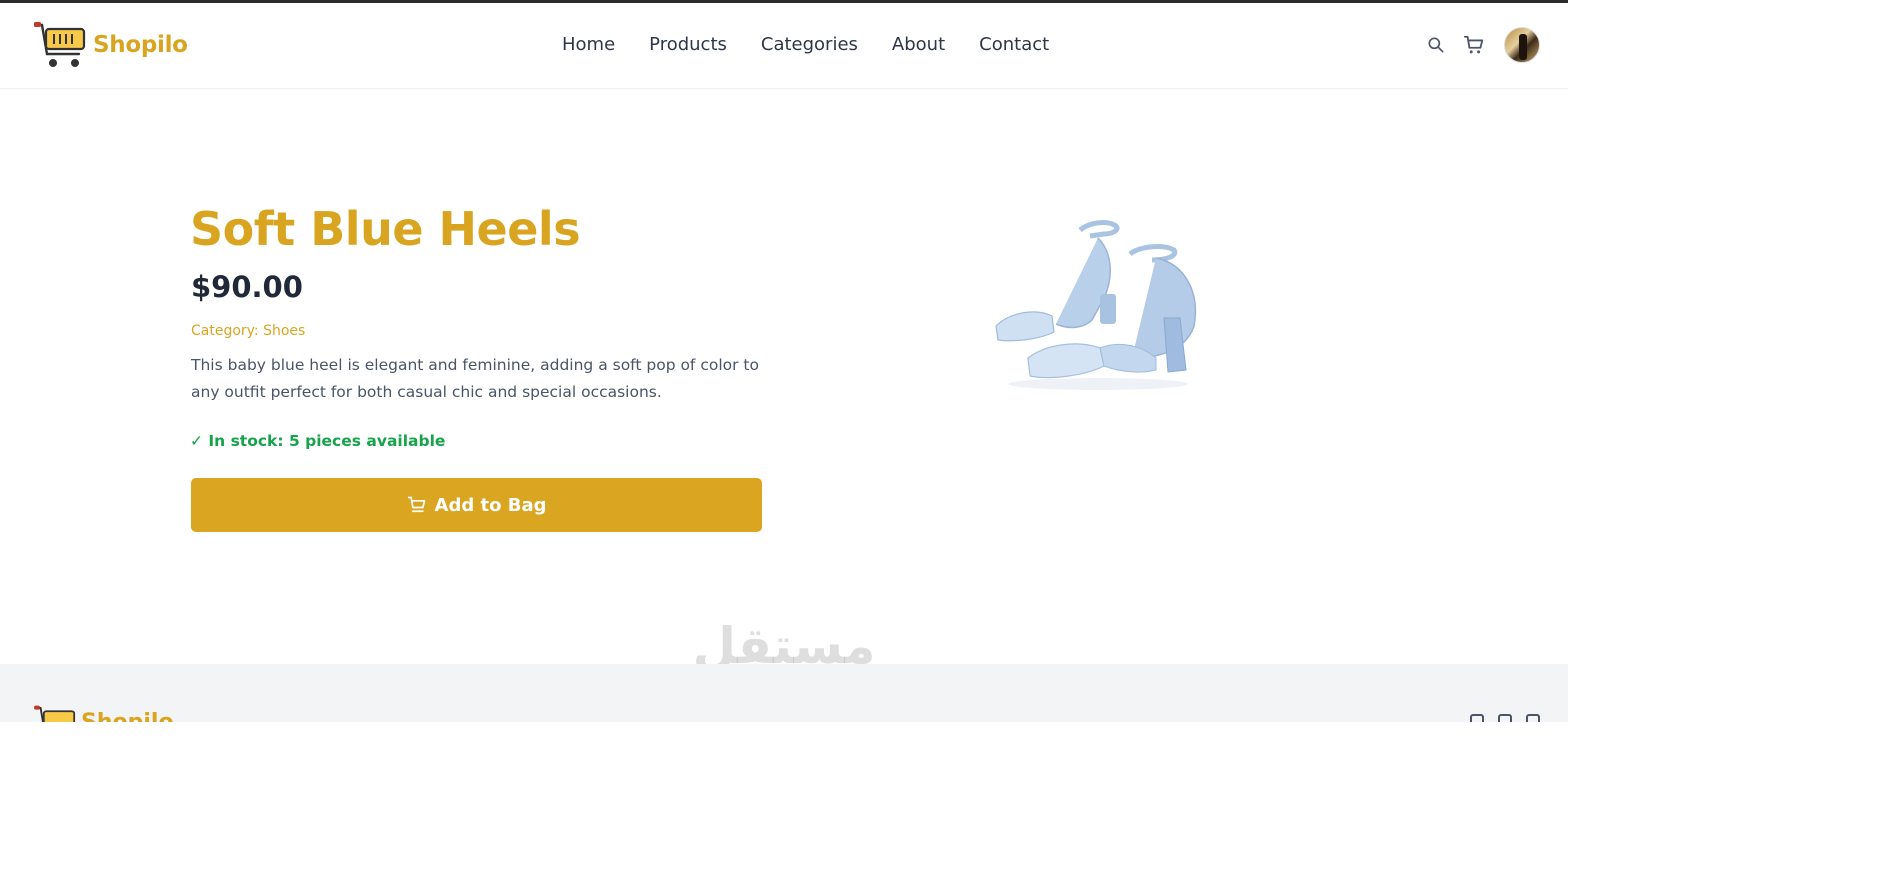 This screenshot has width=1896, height=873. Describe the element at coordinates (248, 331) in the screenshot. I see `product-category: Category: Shoes` at that location.